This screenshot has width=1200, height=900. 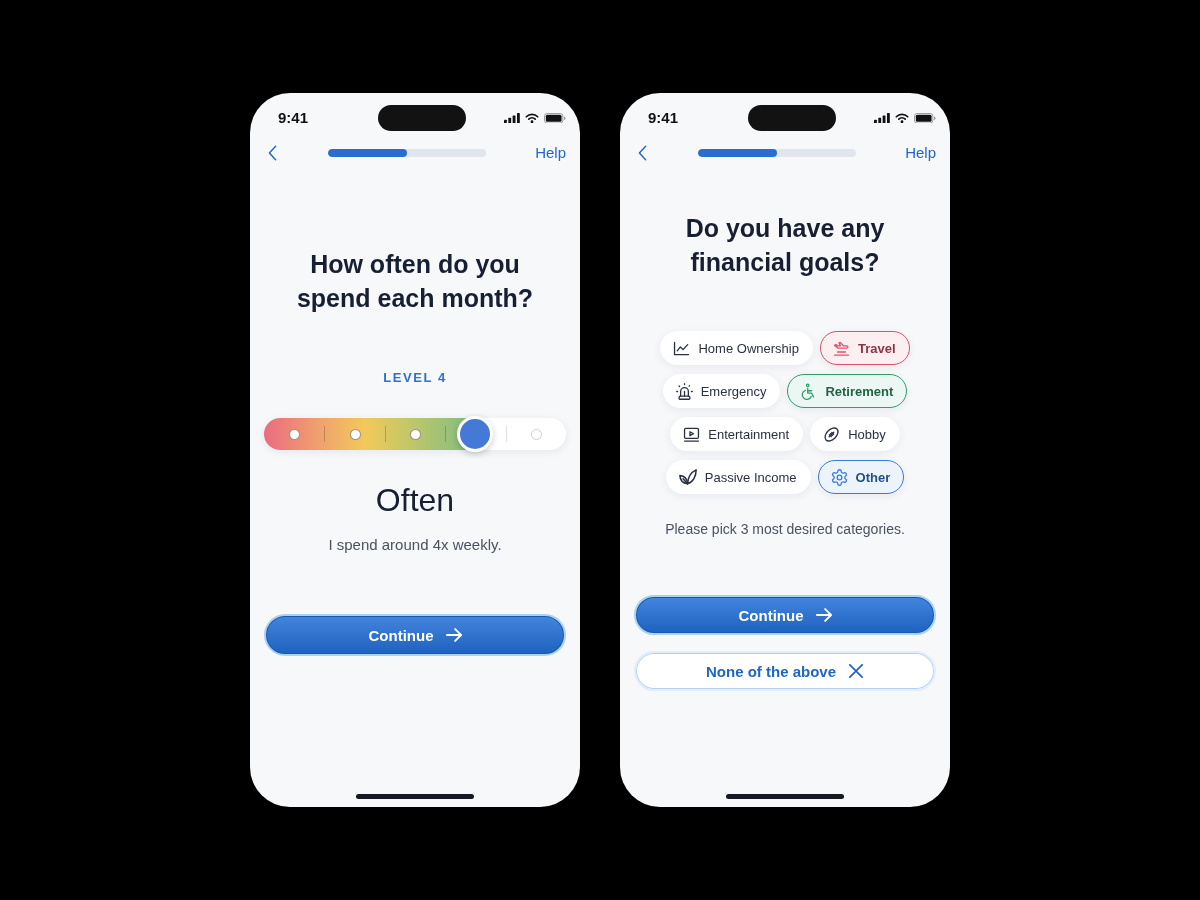 What do you see at coordinates (832, 434) in the screenshot?
I see `football-icon` at bounding box center [832, 434].